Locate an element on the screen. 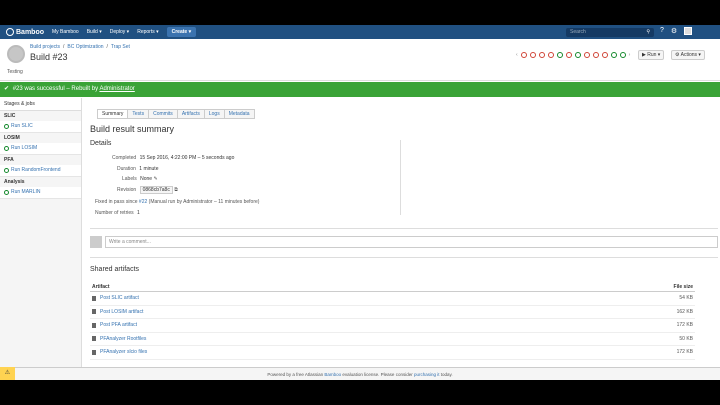 Image resolution: width=720 pixels, height=405 pixels. artifact-link: Post LOSIM artifact is located at coordinates (117, 312).